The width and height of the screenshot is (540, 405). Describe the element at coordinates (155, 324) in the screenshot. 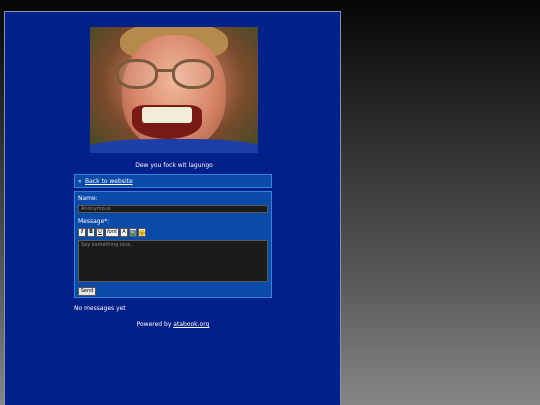

I see `powered-by-text: Powered by` at that location.